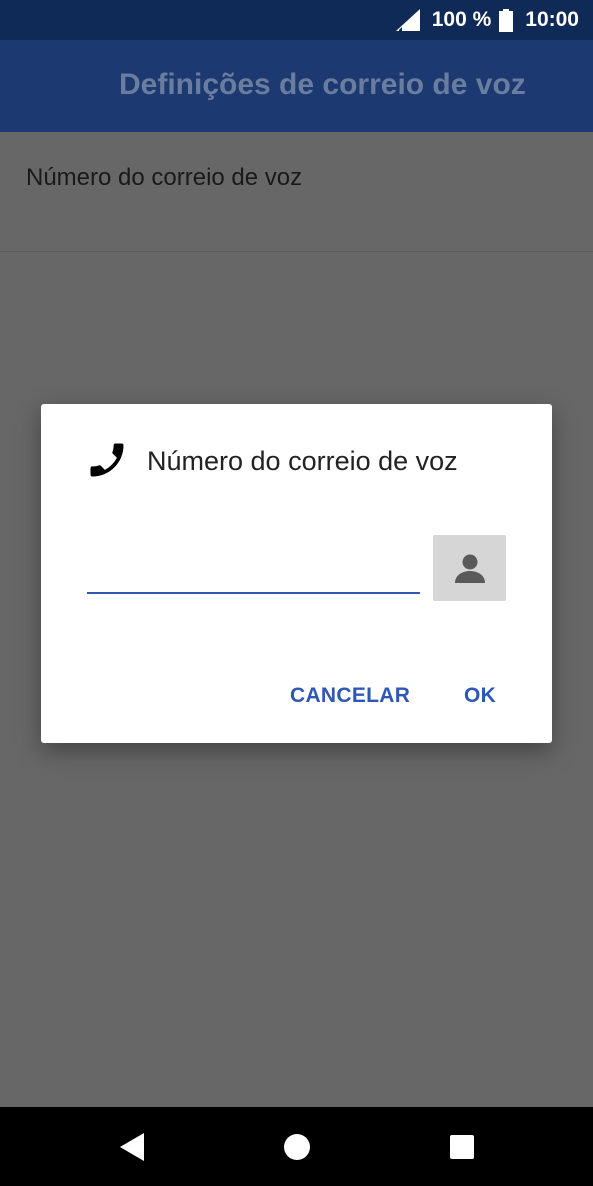  Describe the element at coordinates (132, 1147) in the screenshot. I see `back-icon` at that location.